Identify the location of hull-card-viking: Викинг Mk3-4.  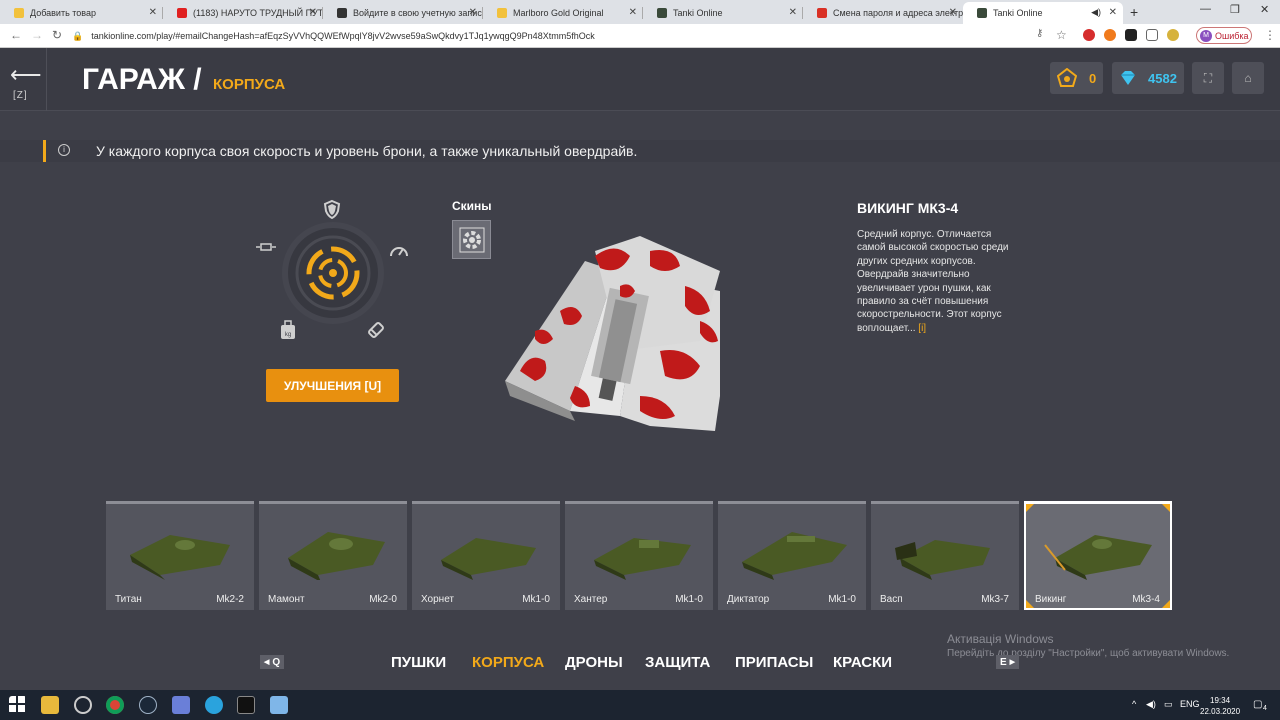
(1098, 555).